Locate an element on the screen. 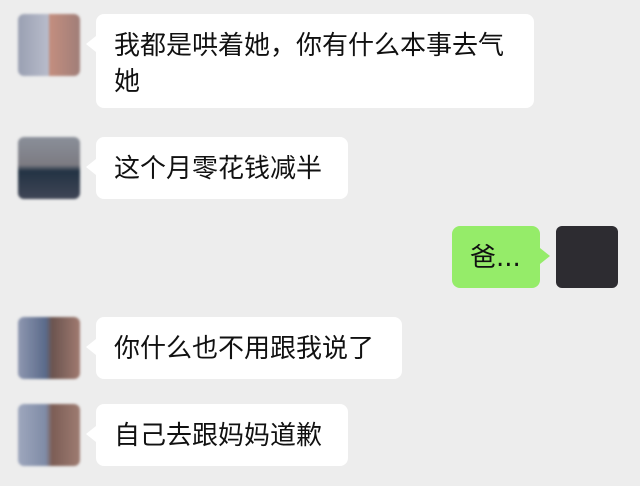  message-bubble: 自己去跟妈妈道歉 is located at coordinates (217, 435).